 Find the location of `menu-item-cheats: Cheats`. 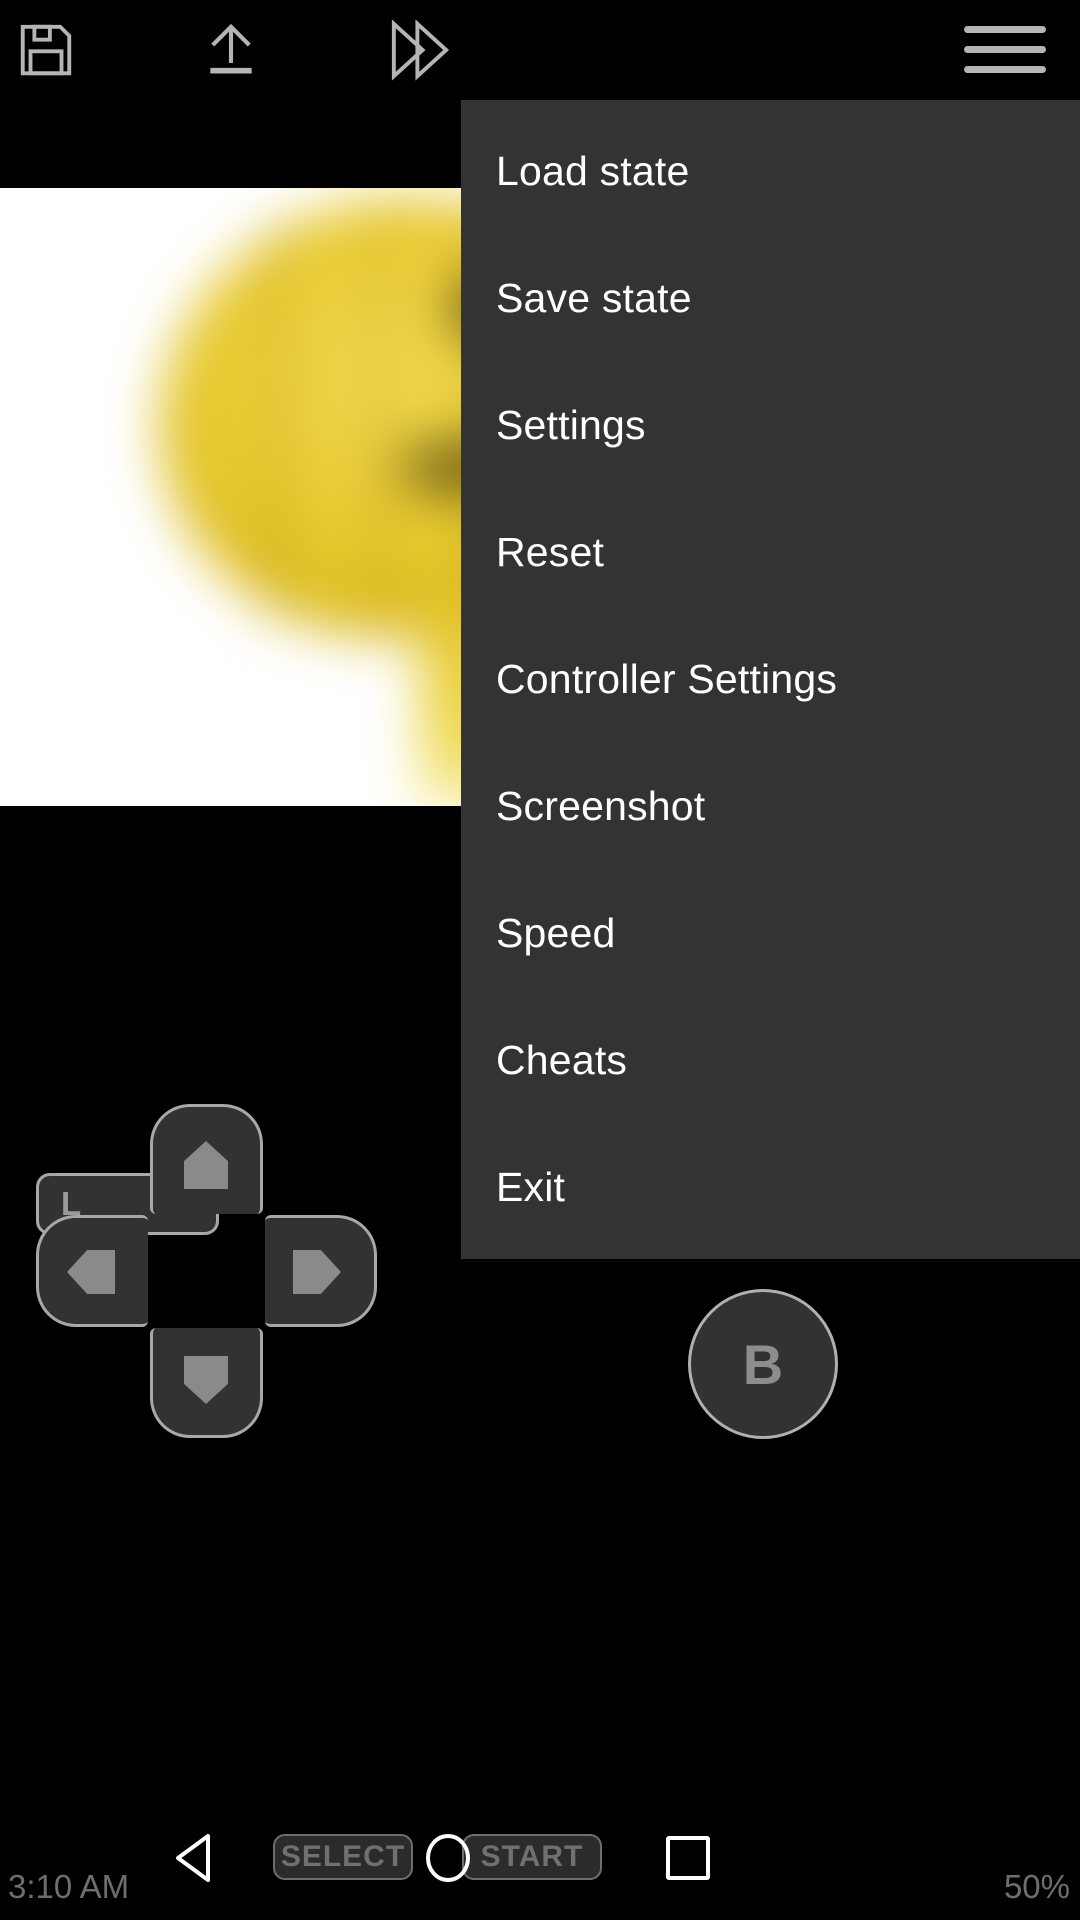

menu-item-cheats: Cheats is located at coordinates (770, 1060).